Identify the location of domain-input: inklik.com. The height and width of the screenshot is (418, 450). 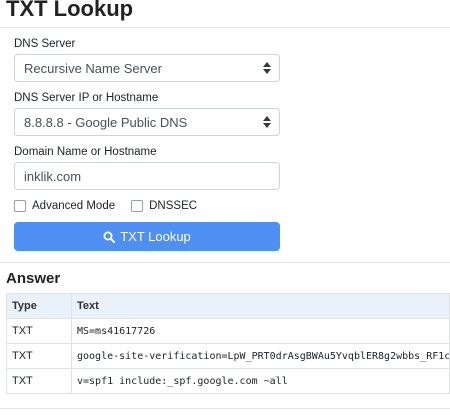
(147, 176).